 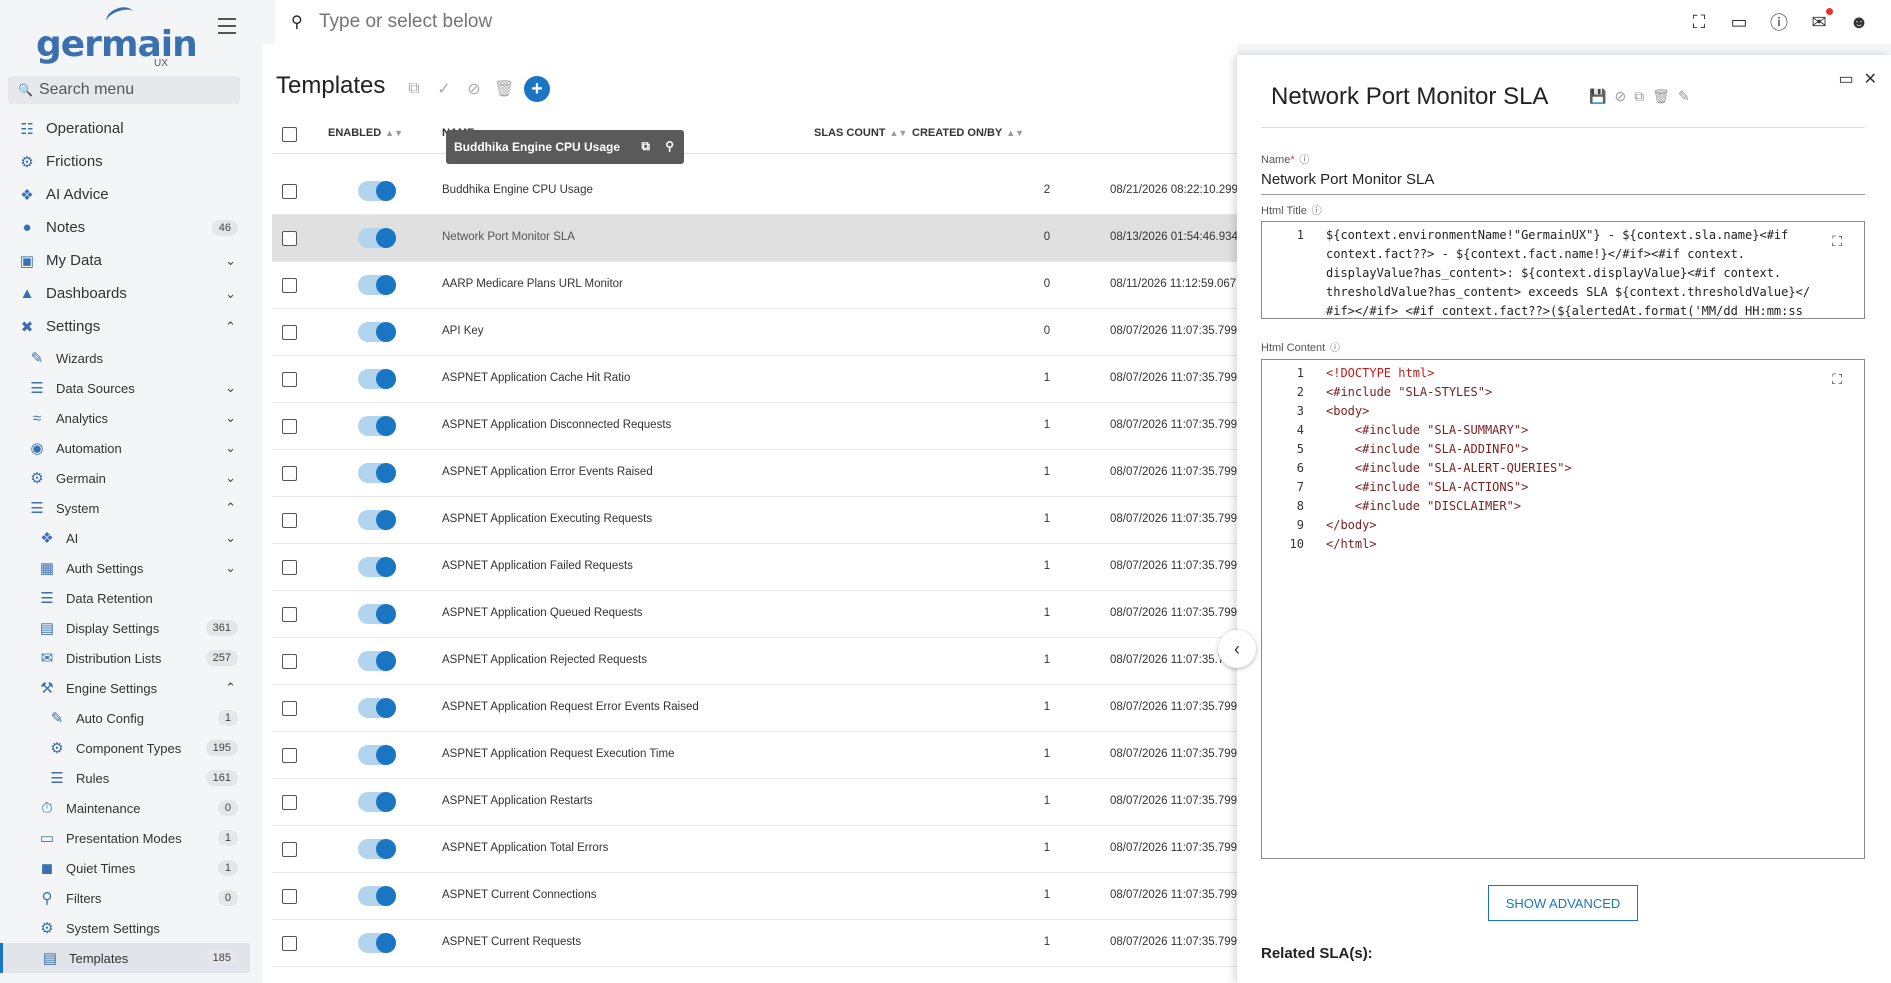 I want to click on sidebar-item-engine-settings: ⚒ Engine Settings ⌃, so click(x=125, y=688).